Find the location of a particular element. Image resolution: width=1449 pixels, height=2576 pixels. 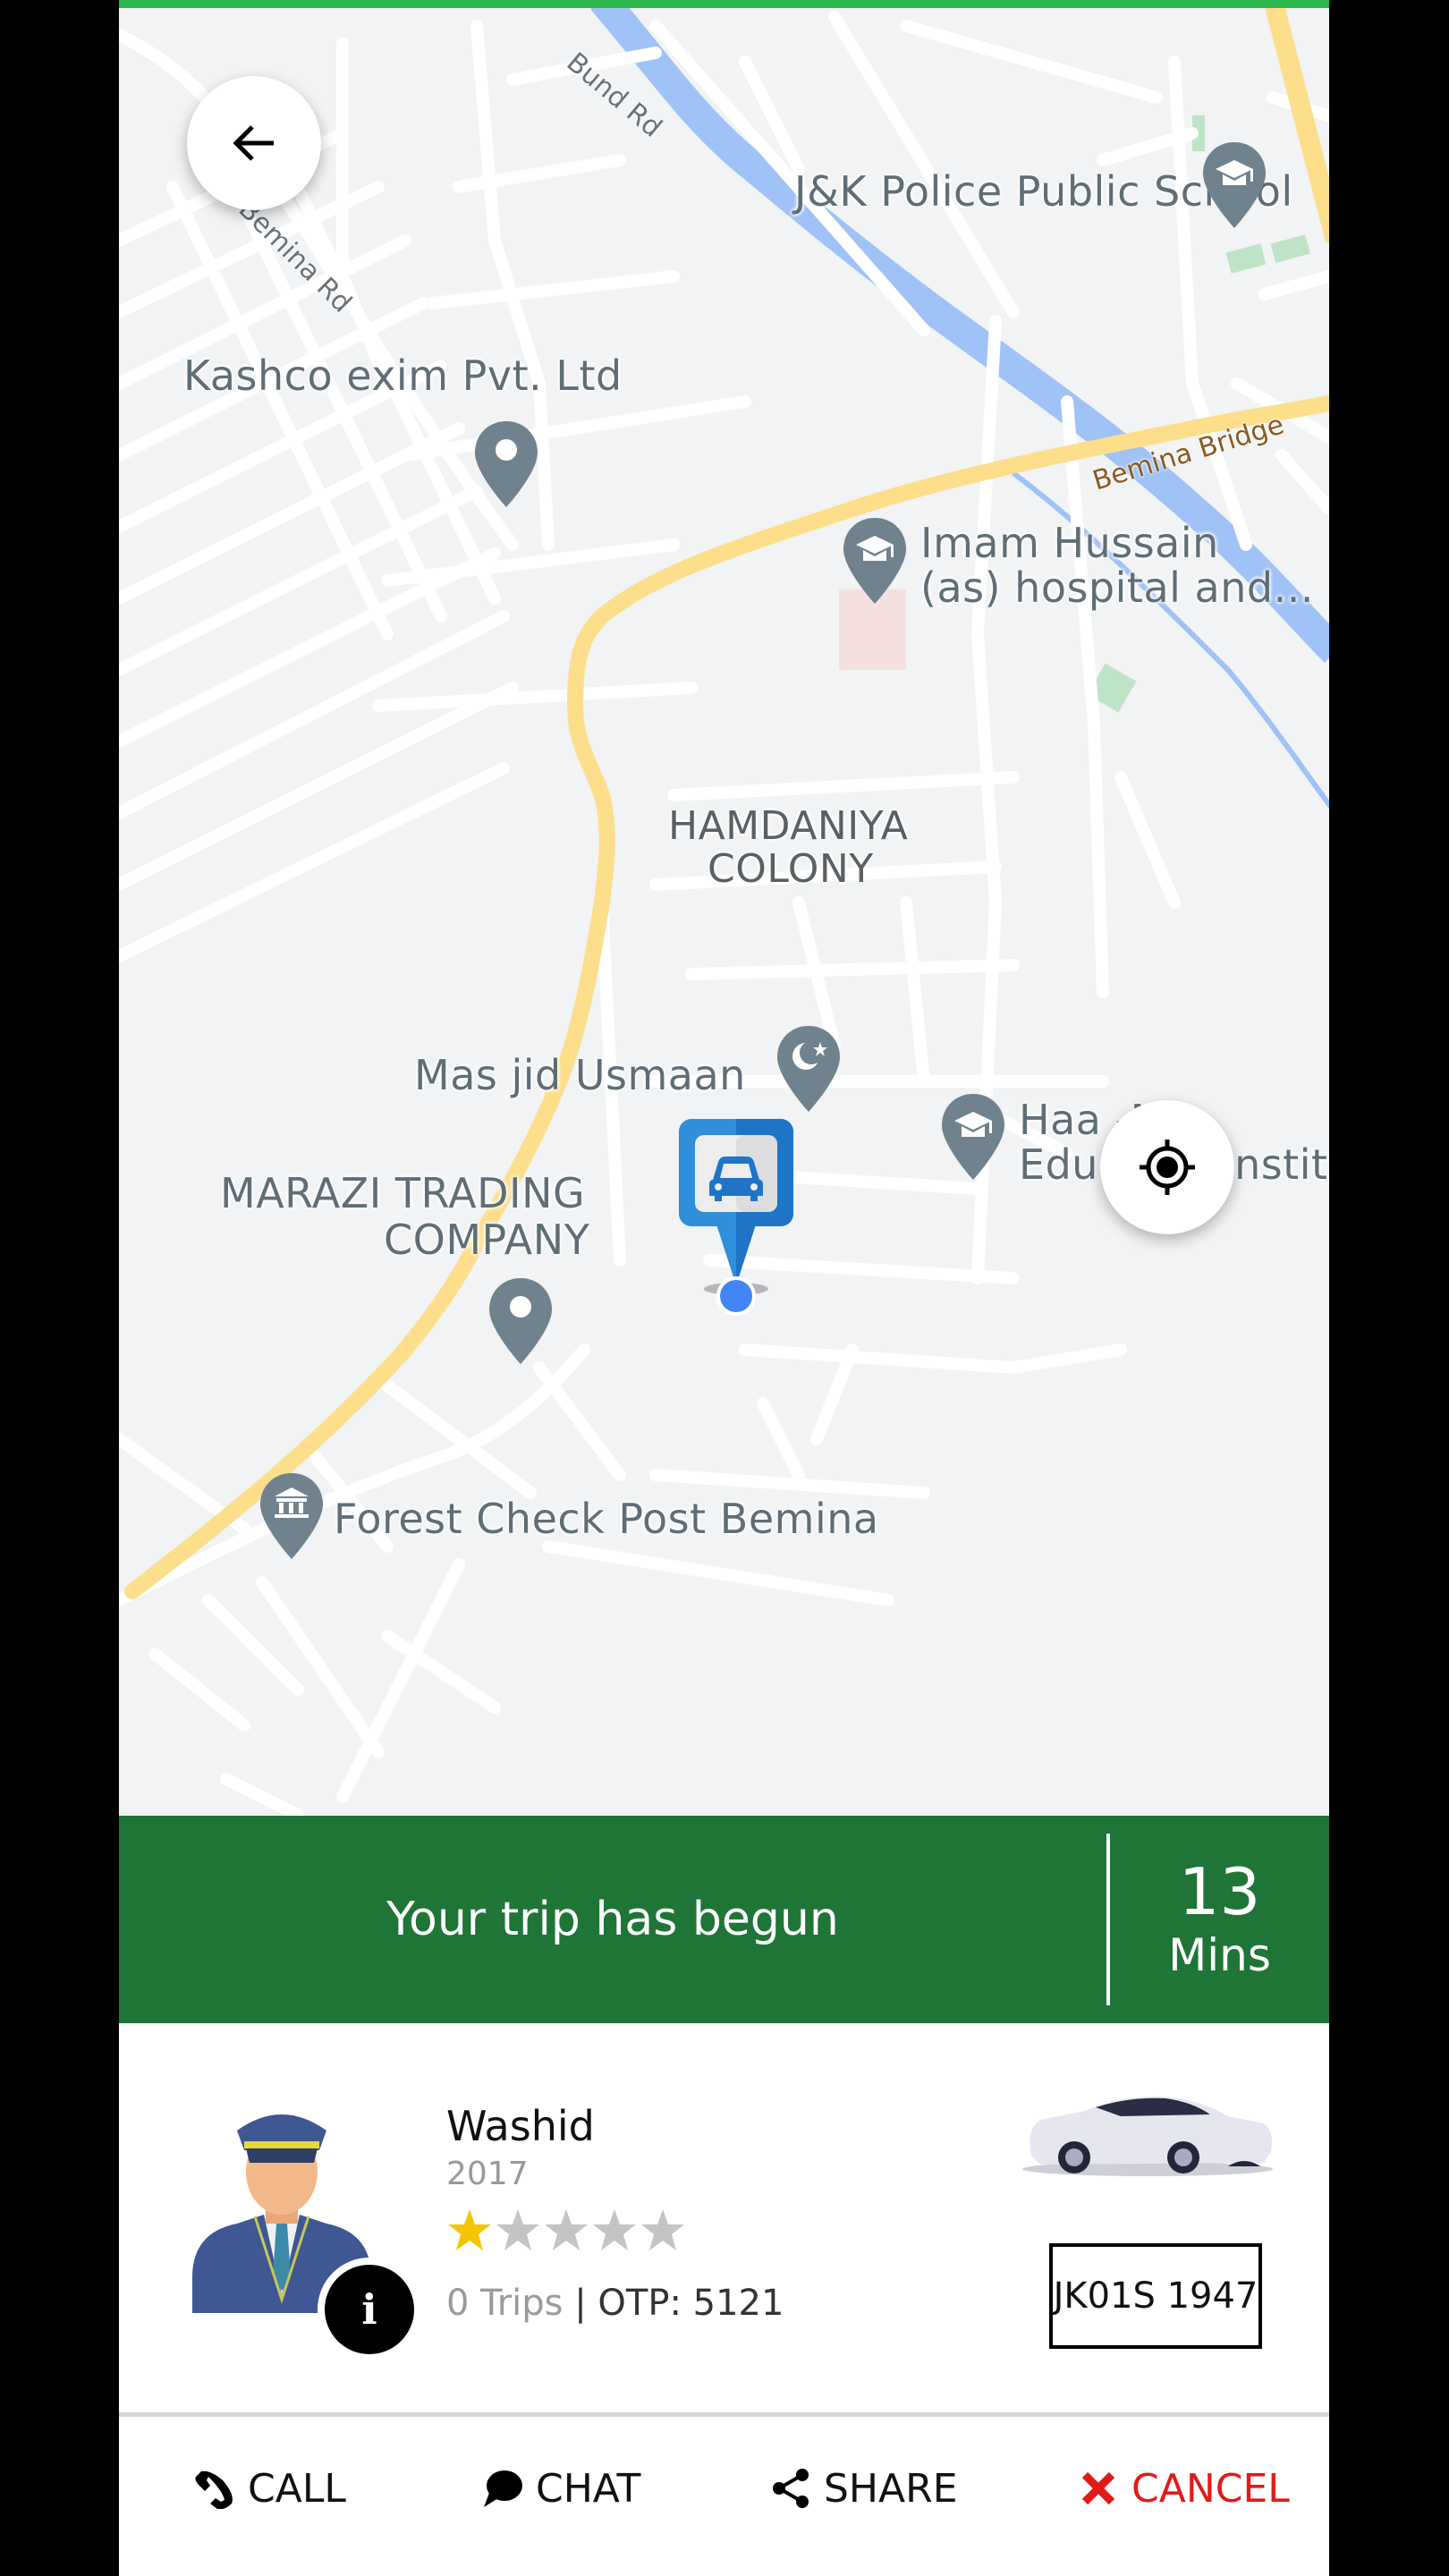

share-button: SHARE is located at coordinates (864, 2488).